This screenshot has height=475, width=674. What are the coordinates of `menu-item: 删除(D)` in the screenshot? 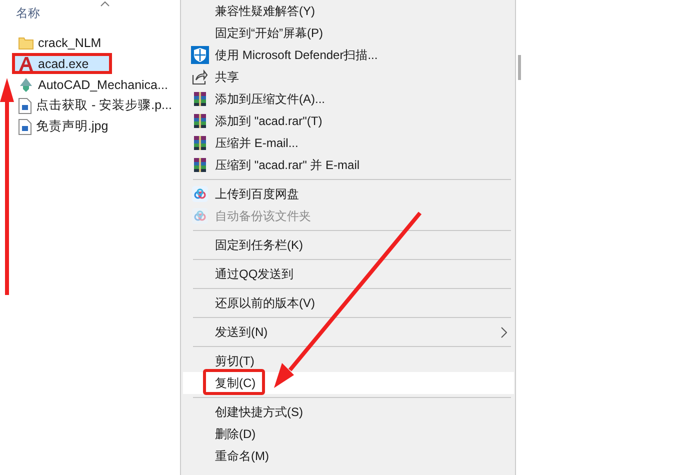 It's located at (347, 434).